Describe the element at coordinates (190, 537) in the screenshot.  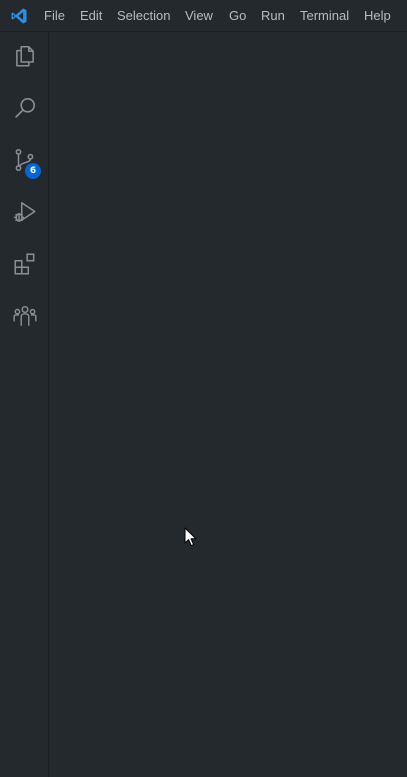
I see `mouse-cursor-icon` at that location.